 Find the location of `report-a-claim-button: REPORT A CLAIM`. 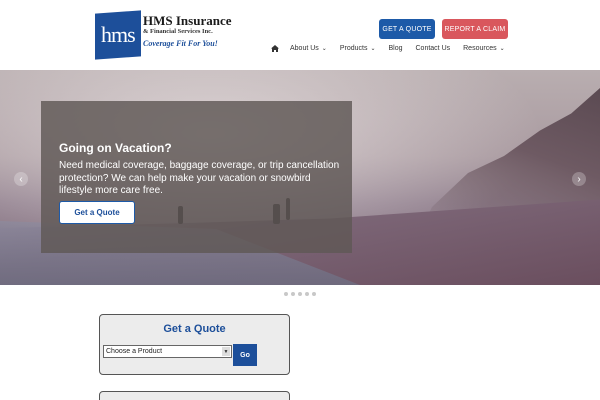

report-a-claim-button: REPORT A CLAIM is located at coordinates (475, 29).